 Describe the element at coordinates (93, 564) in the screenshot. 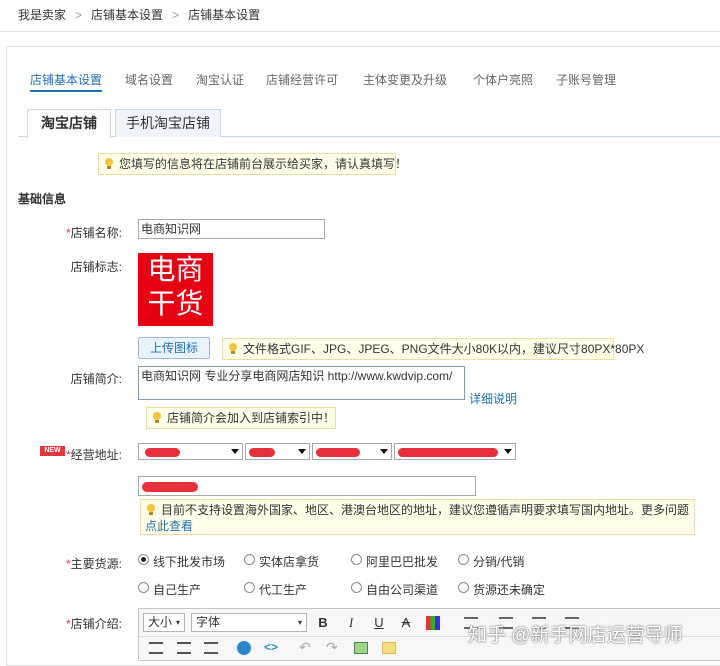

I see `source-label: *主要货源:` at that location.